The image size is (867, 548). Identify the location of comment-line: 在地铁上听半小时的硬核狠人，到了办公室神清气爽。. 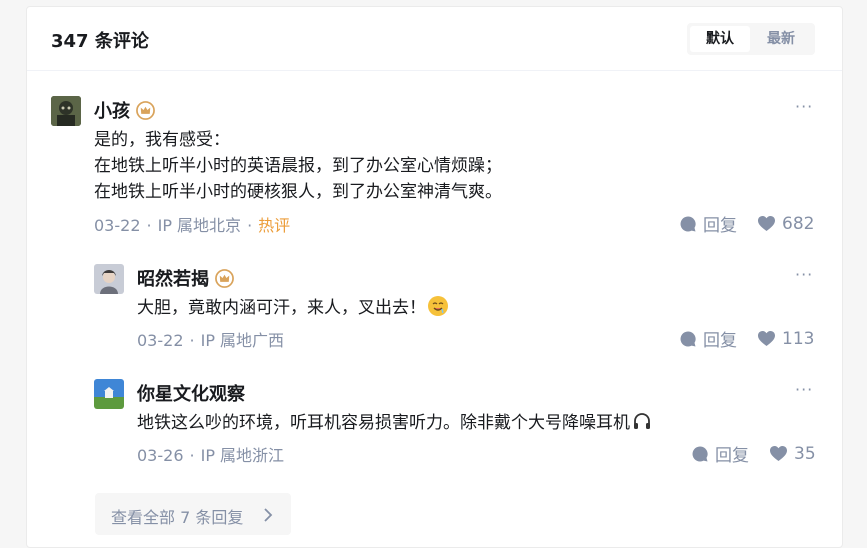
(298, 192).